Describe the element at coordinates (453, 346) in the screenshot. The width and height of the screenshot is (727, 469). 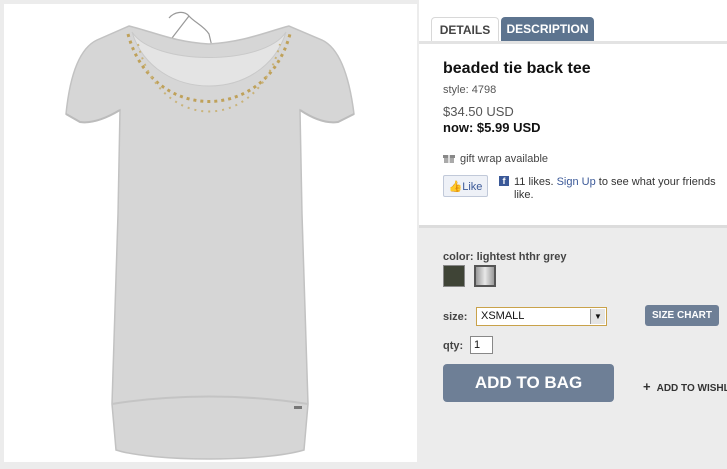
I see `qty-label: qty:` at that location.